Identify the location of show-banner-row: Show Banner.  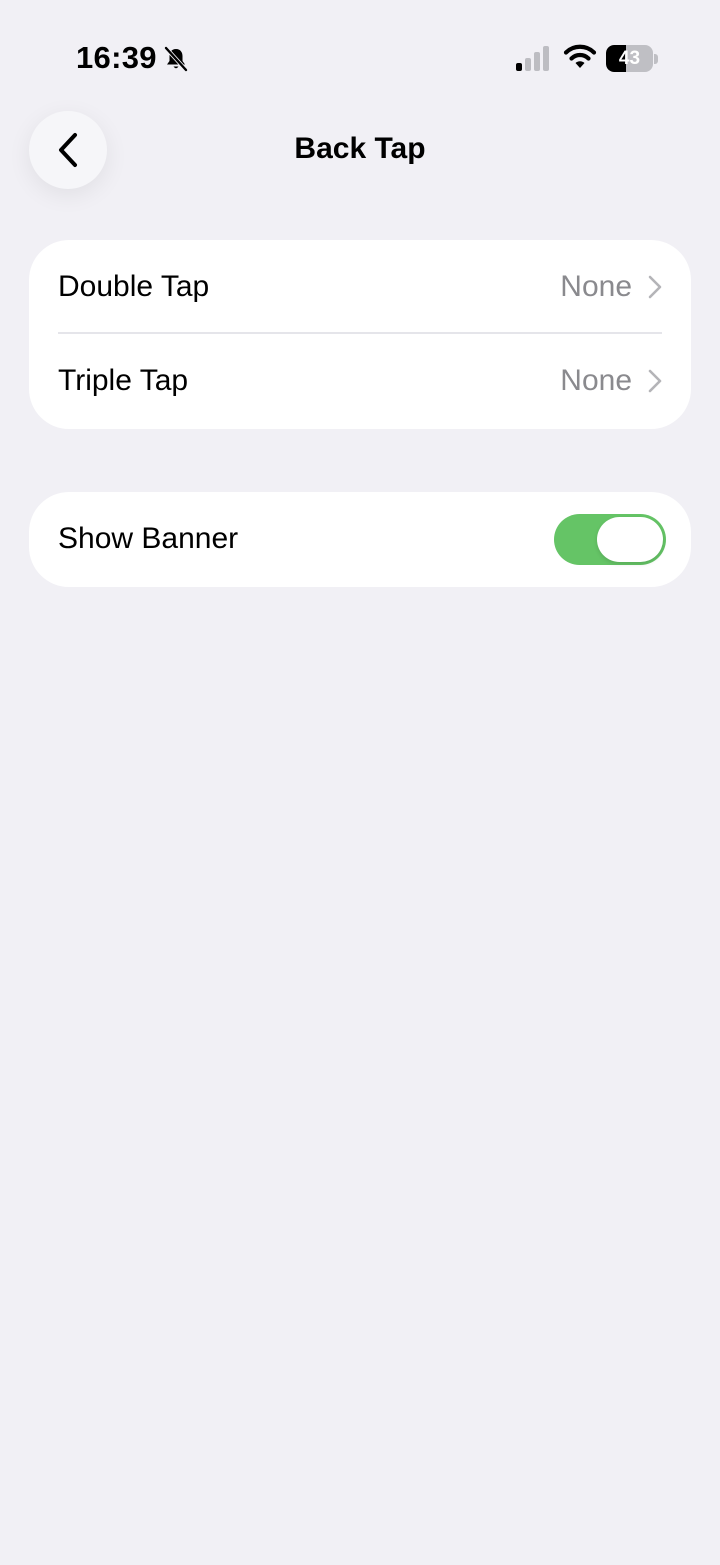
(360, 539).